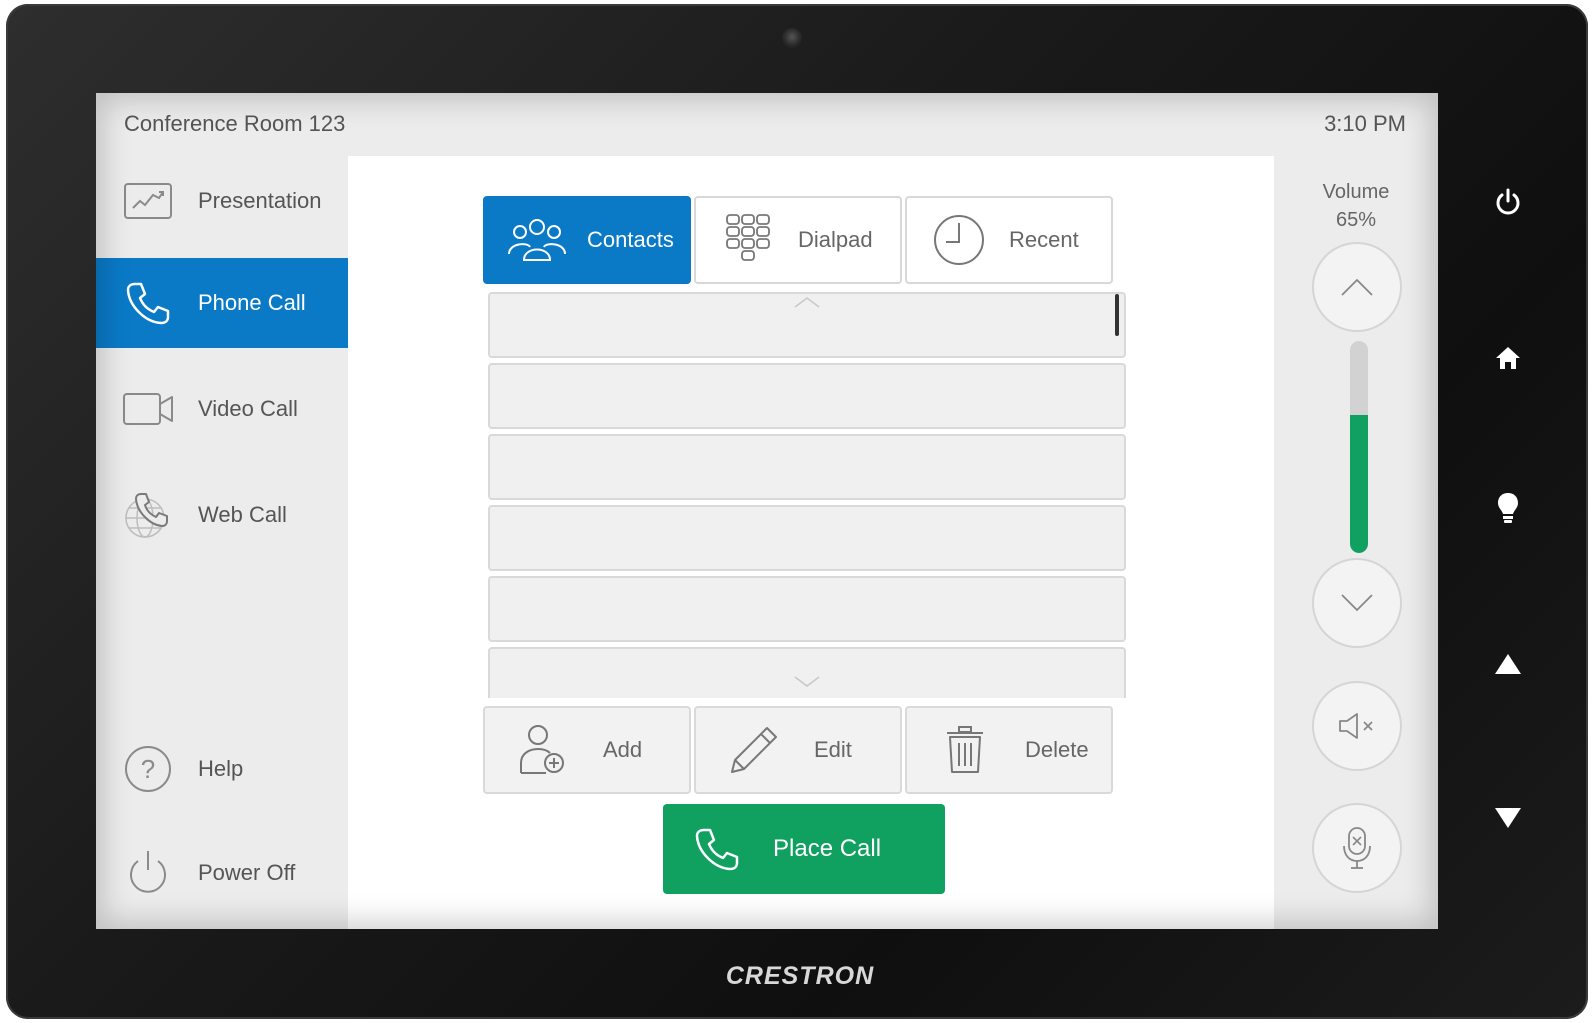  I want to click on scroll-up-chevron-icon, so click(807, 302).